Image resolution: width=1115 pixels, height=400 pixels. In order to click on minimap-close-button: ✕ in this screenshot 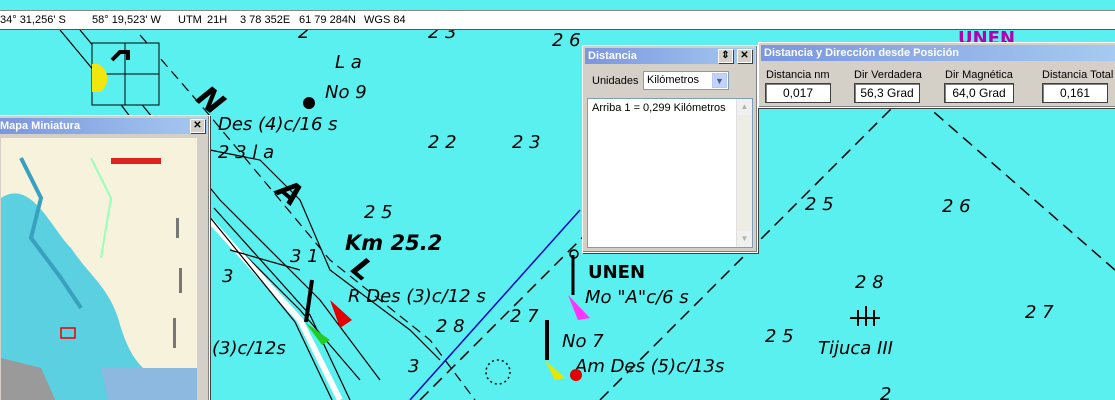, I will do `click(197, 126)`.